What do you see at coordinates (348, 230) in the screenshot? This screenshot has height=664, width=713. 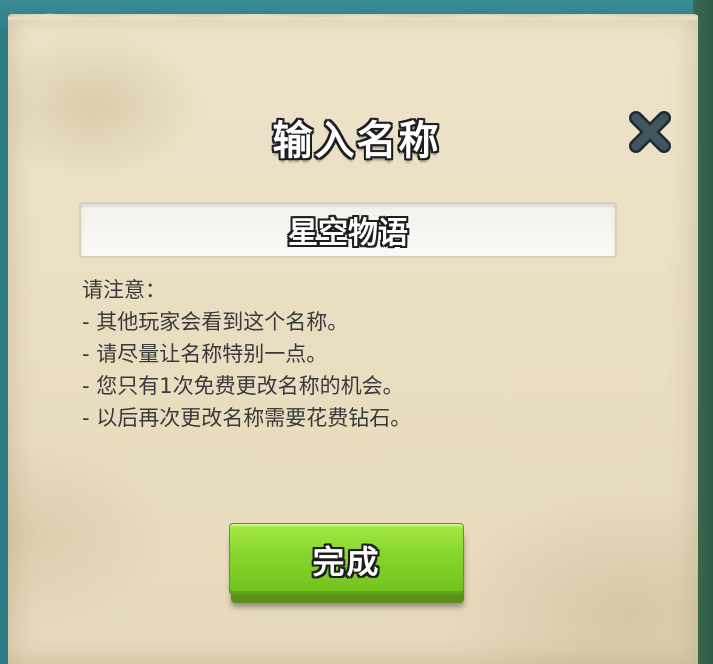 I see `name-input` at bounding box center [348, 230].